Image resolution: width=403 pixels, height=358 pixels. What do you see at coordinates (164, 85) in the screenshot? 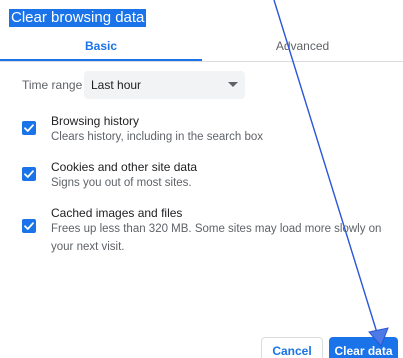
I see `time-range-select: Last hour` at bounding box center [164, 85].